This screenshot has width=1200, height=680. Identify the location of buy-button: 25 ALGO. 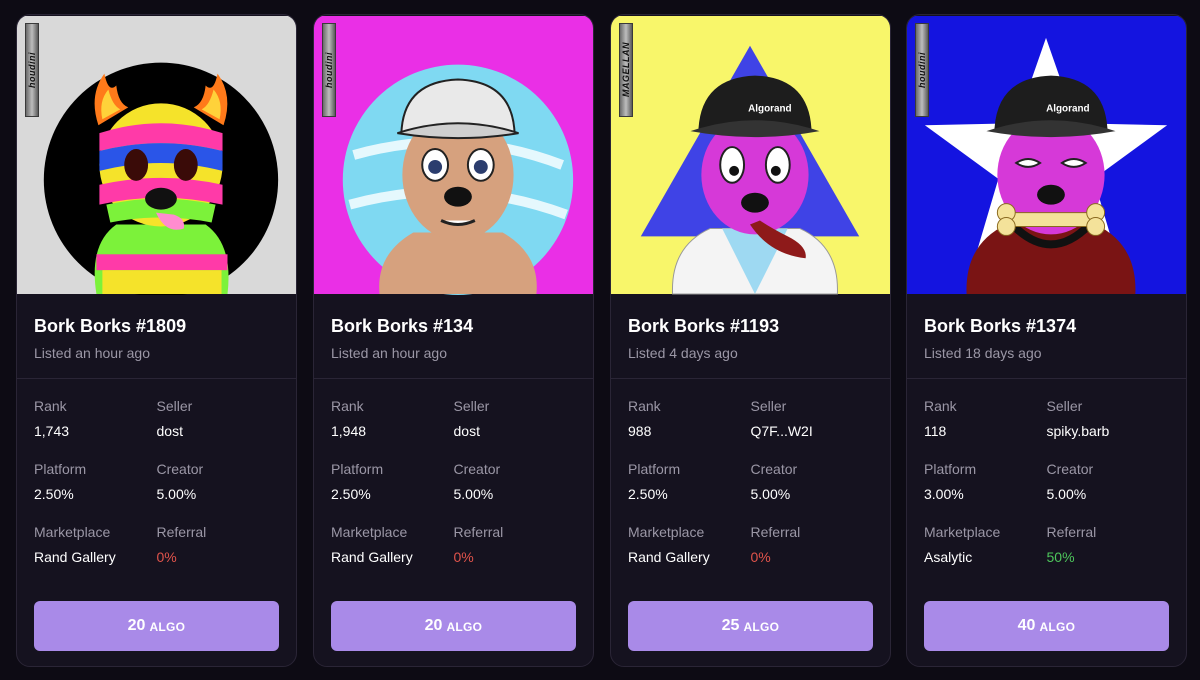
(750, 626).